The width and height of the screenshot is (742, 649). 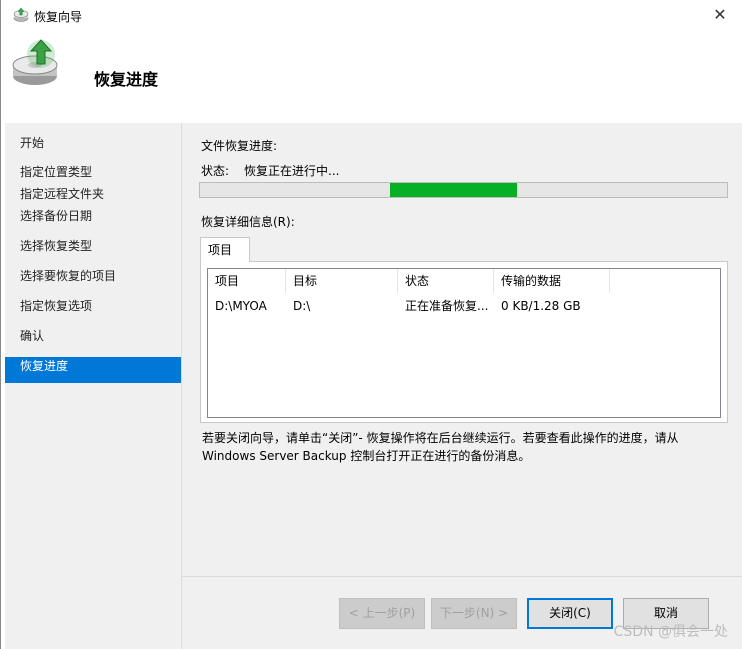 I want to click on wizard-header: 恢复进度, so click(x=371, y=76).